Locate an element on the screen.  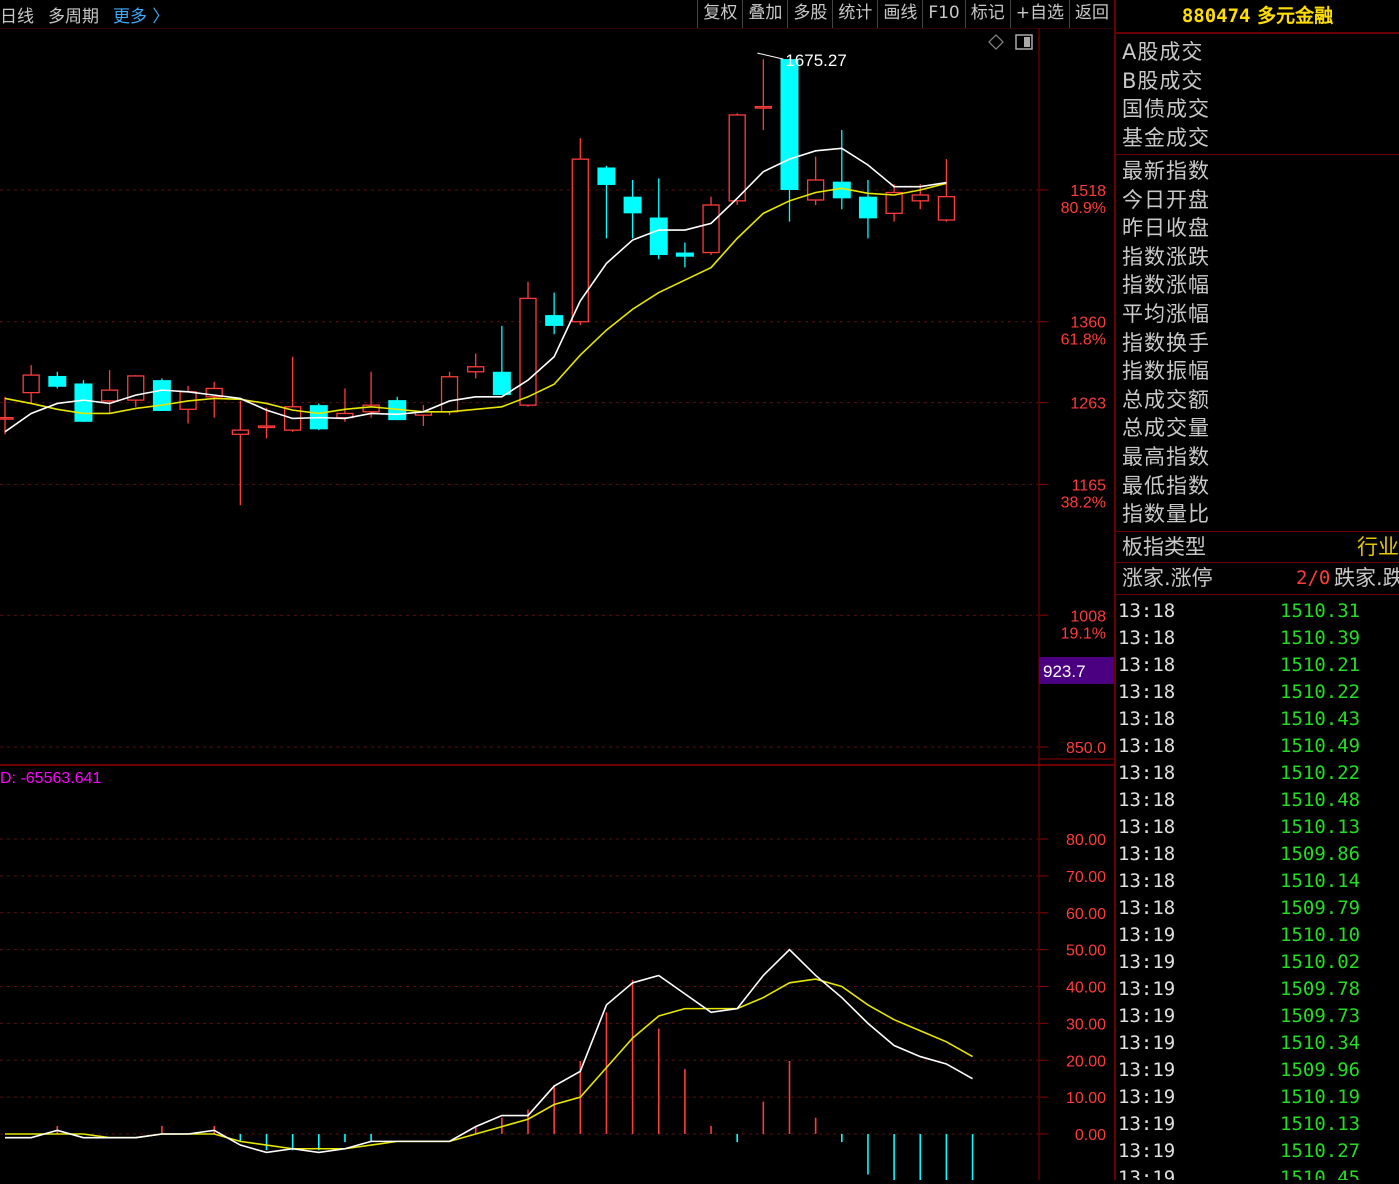
label-change-pct: 指数涨幅 is located at coordinates (1166, 285).